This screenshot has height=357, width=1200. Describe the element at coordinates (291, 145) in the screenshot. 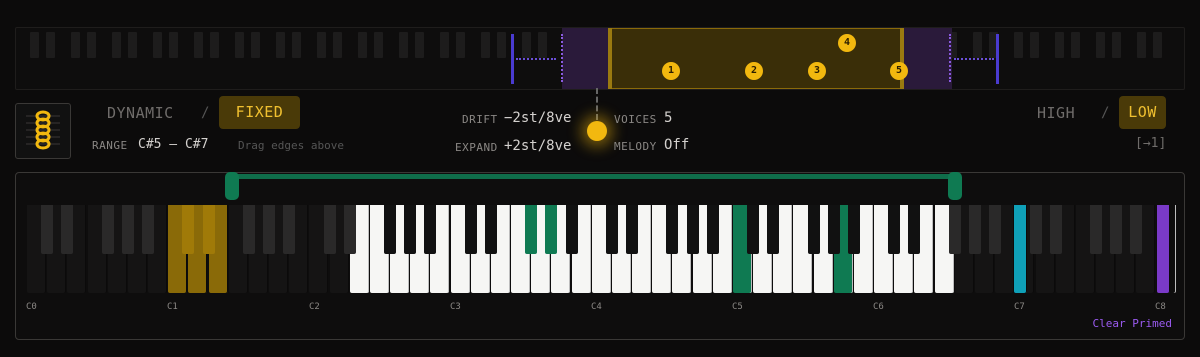

I see `range-hint: Drag edges above` at that location.